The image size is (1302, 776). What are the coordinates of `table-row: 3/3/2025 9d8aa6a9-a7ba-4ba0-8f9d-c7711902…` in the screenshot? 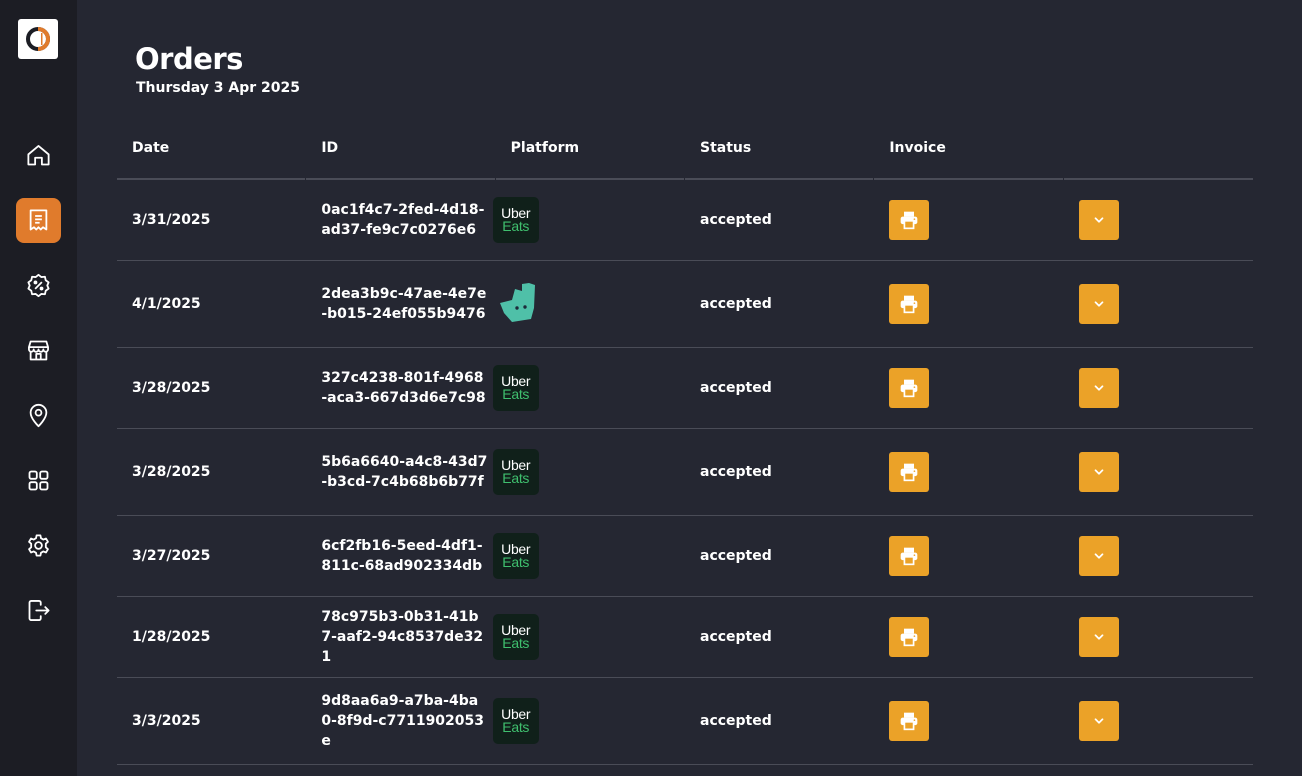 It's located at (685, 721).